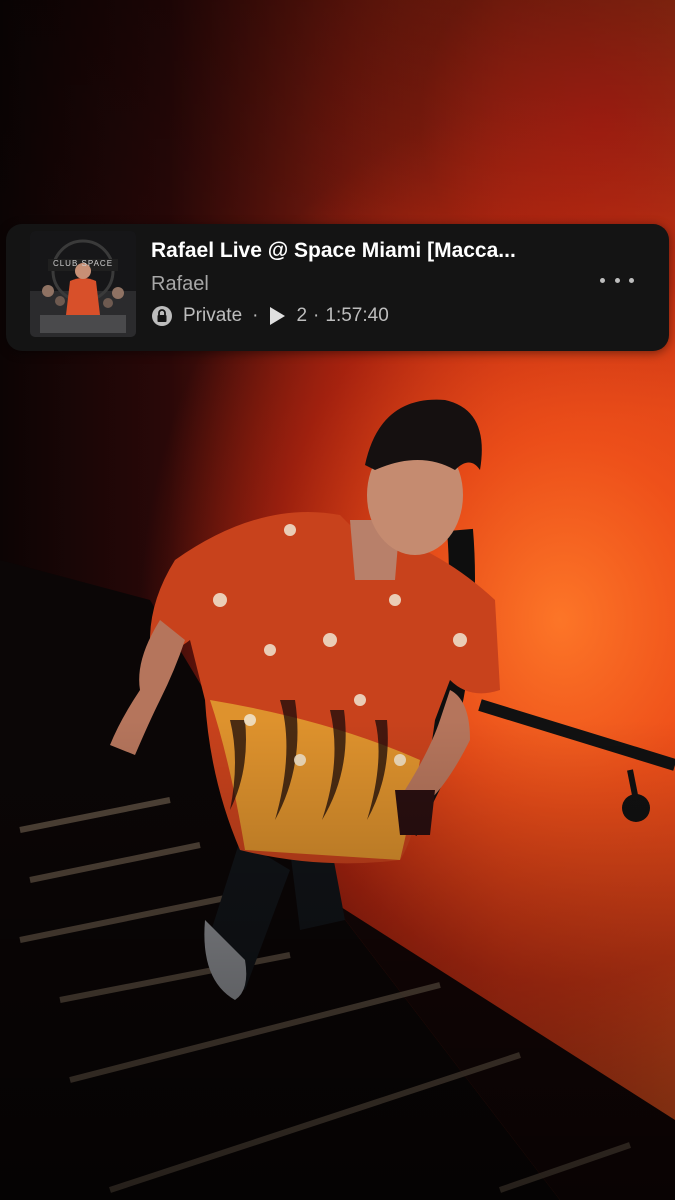  I want to click on play-icon, so click(277, 316).